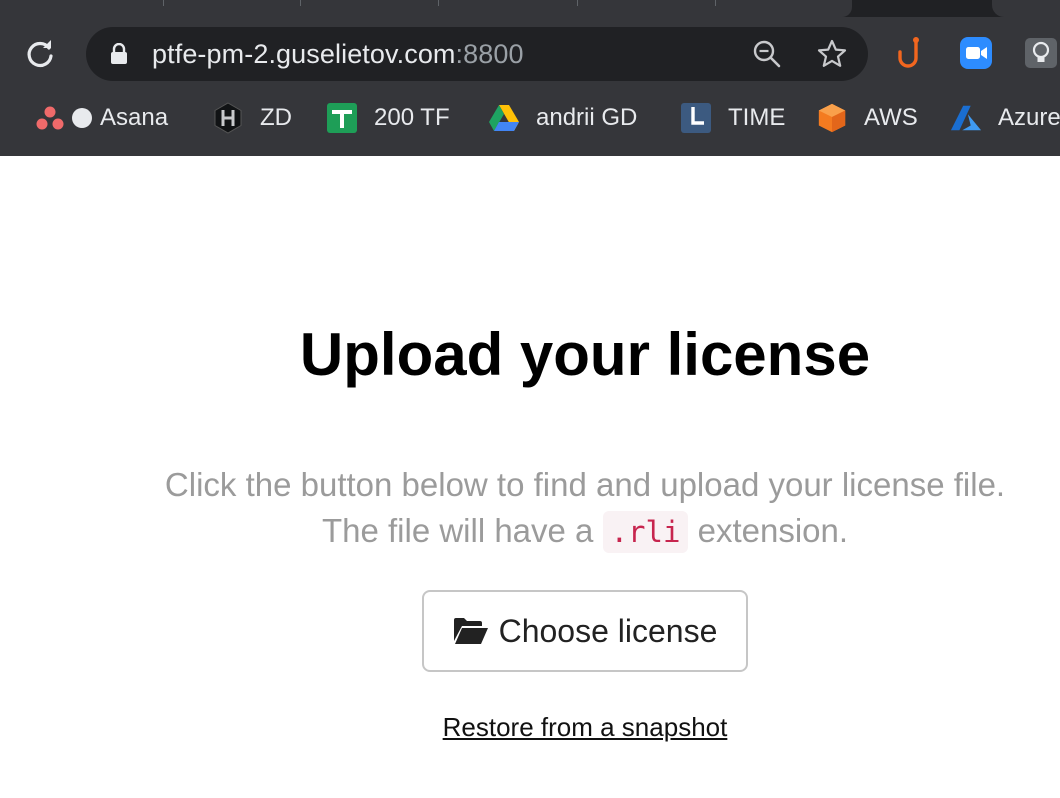 The height and width of the screenshot is (798, 1060). What do you see at coordinates (587, 117) in the screenshot?
I see `bookmark-label: andrii GD` at bounding box center [587, 117].